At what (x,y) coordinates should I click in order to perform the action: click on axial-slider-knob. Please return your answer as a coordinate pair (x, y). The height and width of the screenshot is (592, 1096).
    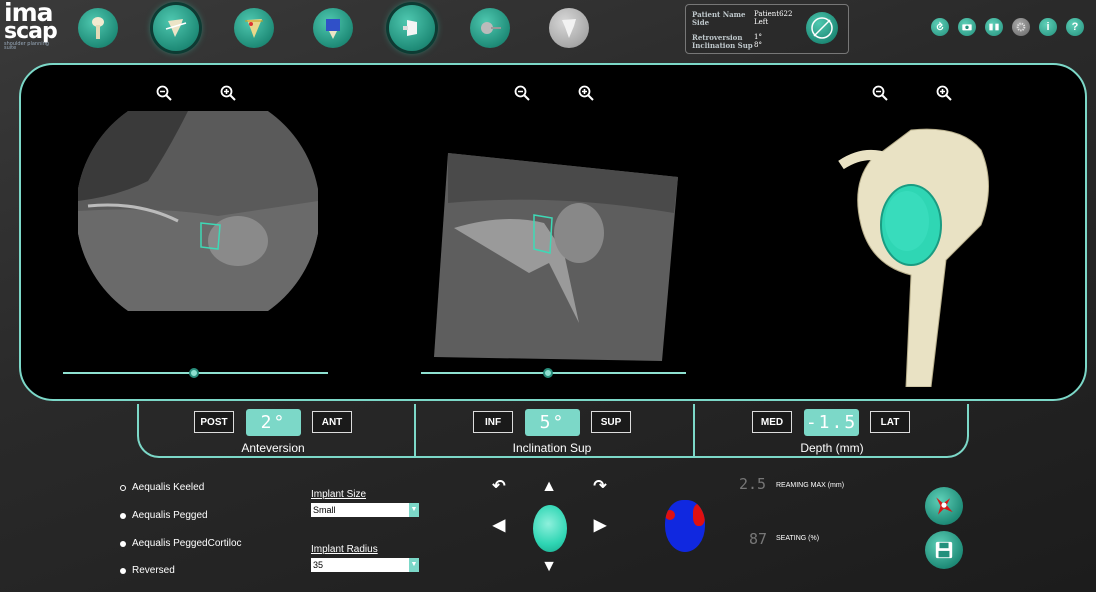
    Looking at the image, I should click on (194, 373).